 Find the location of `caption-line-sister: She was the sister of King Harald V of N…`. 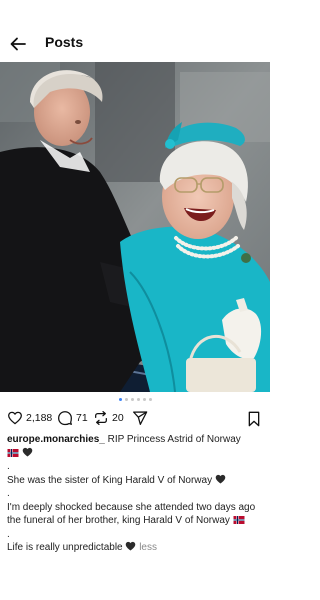

caption-line-sister: She was the sister of King Harald V of N… is located at coordinates (135, 481).